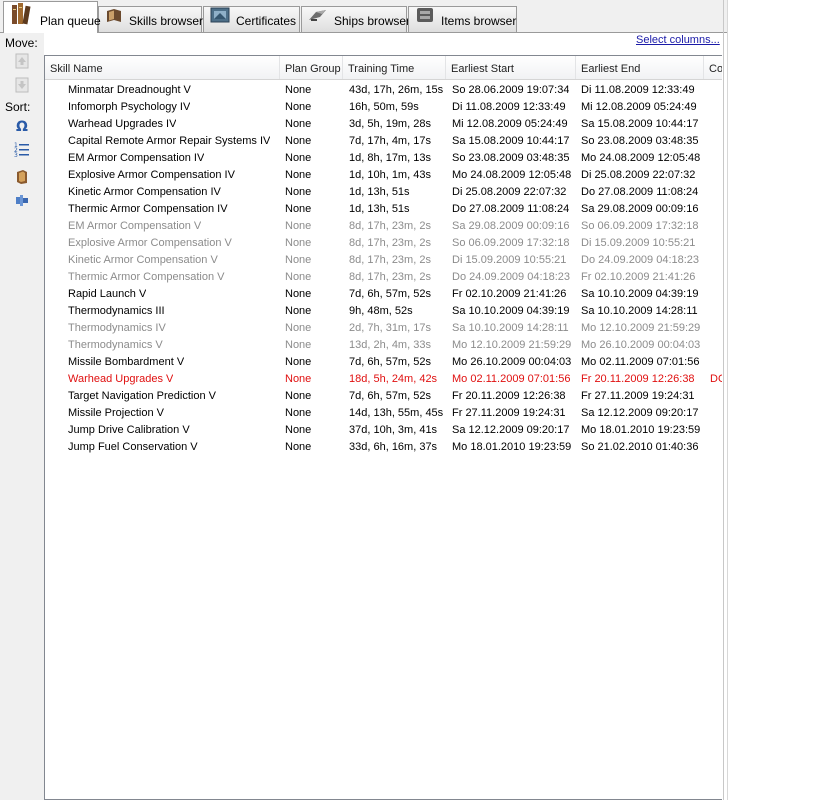 Image resolution: width=840 pixels, height=800 pixels. What do you see at coordinates (266, 20) in the screenshot?
I see `tab-label: Certificates` at bounding box center [266, 20].